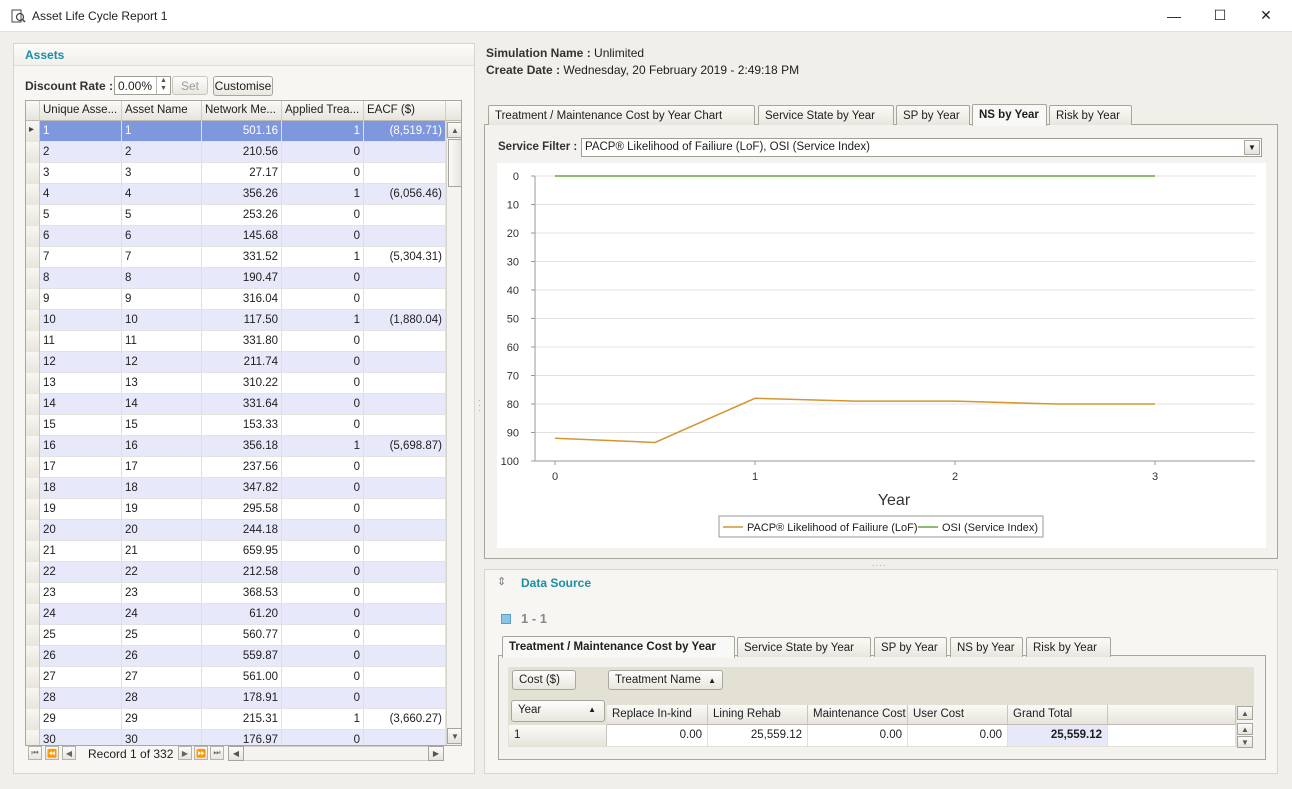 The height and width of the screenshot is (789, 1292). I want to click on pivot-col-replace-in-kind: Replace In-kind, so click(657, 715).